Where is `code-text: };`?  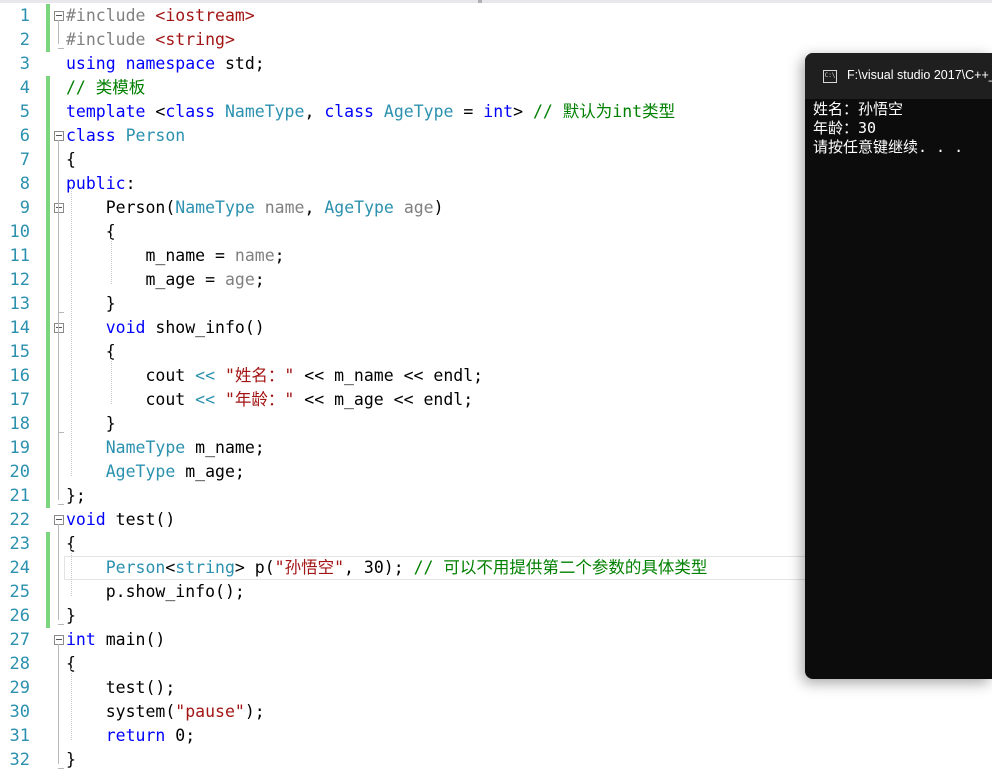 code-text: }; is located at coordinates (76, 496).